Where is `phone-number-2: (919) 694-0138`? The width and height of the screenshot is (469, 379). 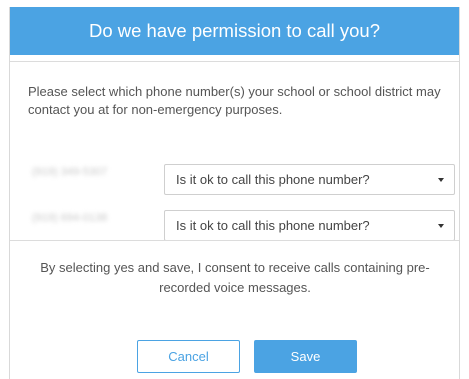 phone-number-2: (919) 694-0138 is located at coordinates (70, 218).